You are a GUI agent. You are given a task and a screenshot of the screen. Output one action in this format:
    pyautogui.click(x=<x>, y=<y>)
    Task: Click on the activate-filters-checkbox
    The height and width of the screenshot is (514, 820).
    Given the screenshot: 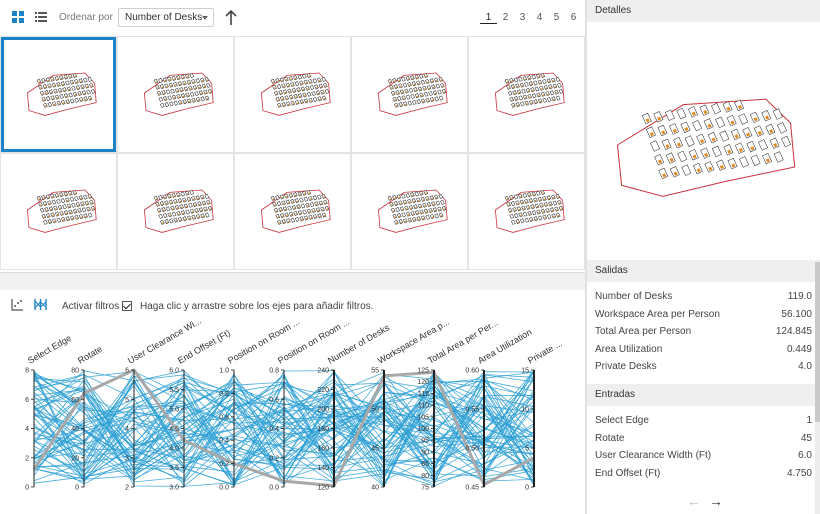 What is the action you would take?
    pyautogui.click(x=127, y=306)
    